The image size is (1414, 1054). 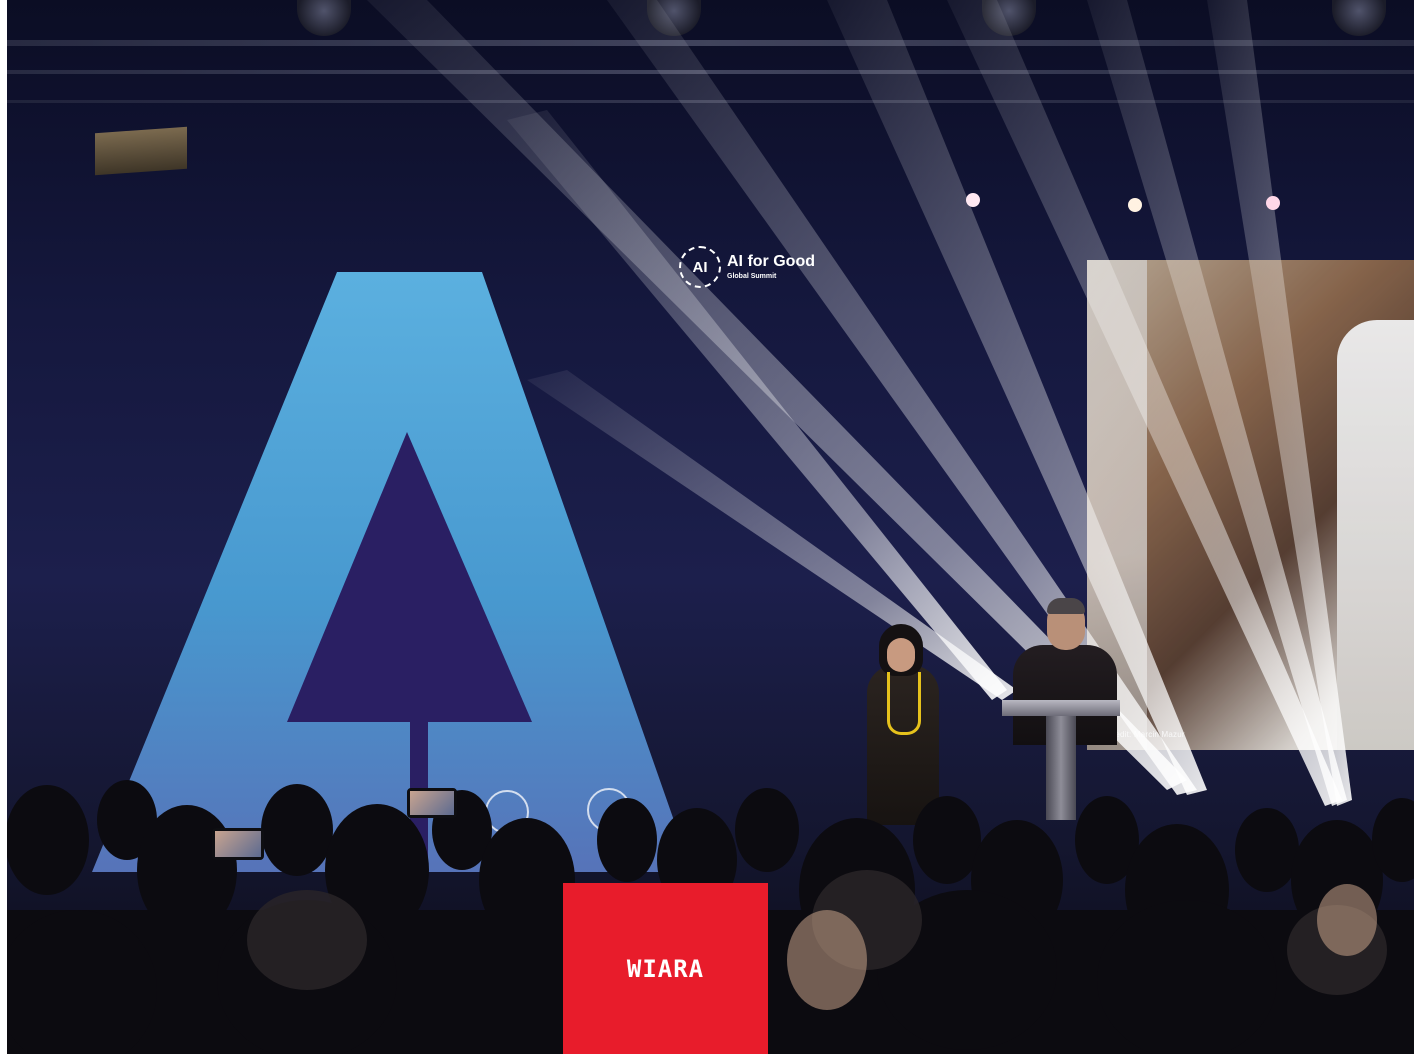 What do you see at coordinates (752, 276) in the screenshot?
I see `event-logo-subtitle: Global Summit` at bounding box center [752, 276].